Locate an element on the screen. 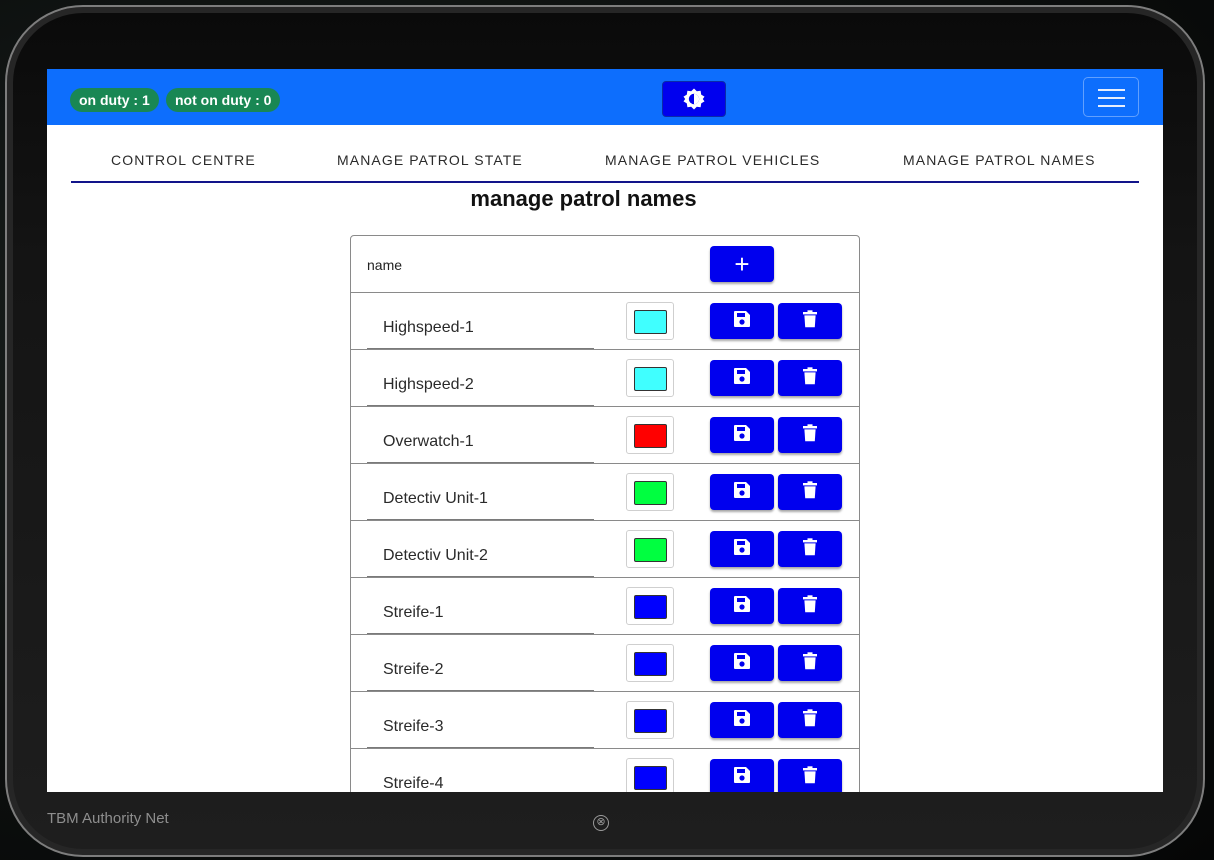 The height and width of the screenshot is (860, 1214). table-row: Streife-1 is located at coordinates (605, 606).